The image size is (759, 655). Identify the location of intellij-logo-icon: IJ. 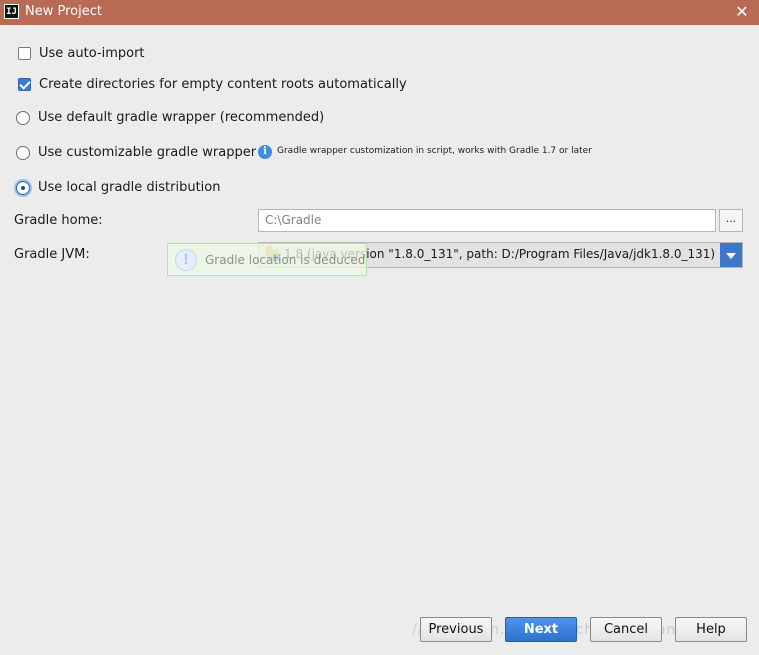
(11, 11).